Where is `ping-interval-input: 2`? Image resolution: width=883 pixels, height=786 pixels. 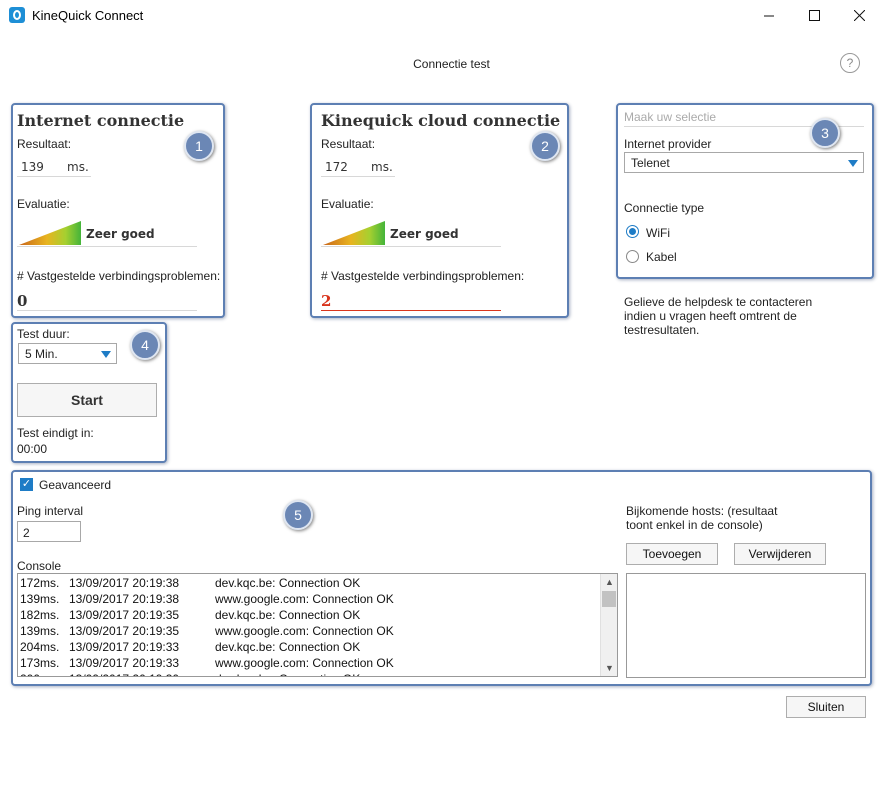
ping-interval-input: 2 is located at coordinates (49, 531).